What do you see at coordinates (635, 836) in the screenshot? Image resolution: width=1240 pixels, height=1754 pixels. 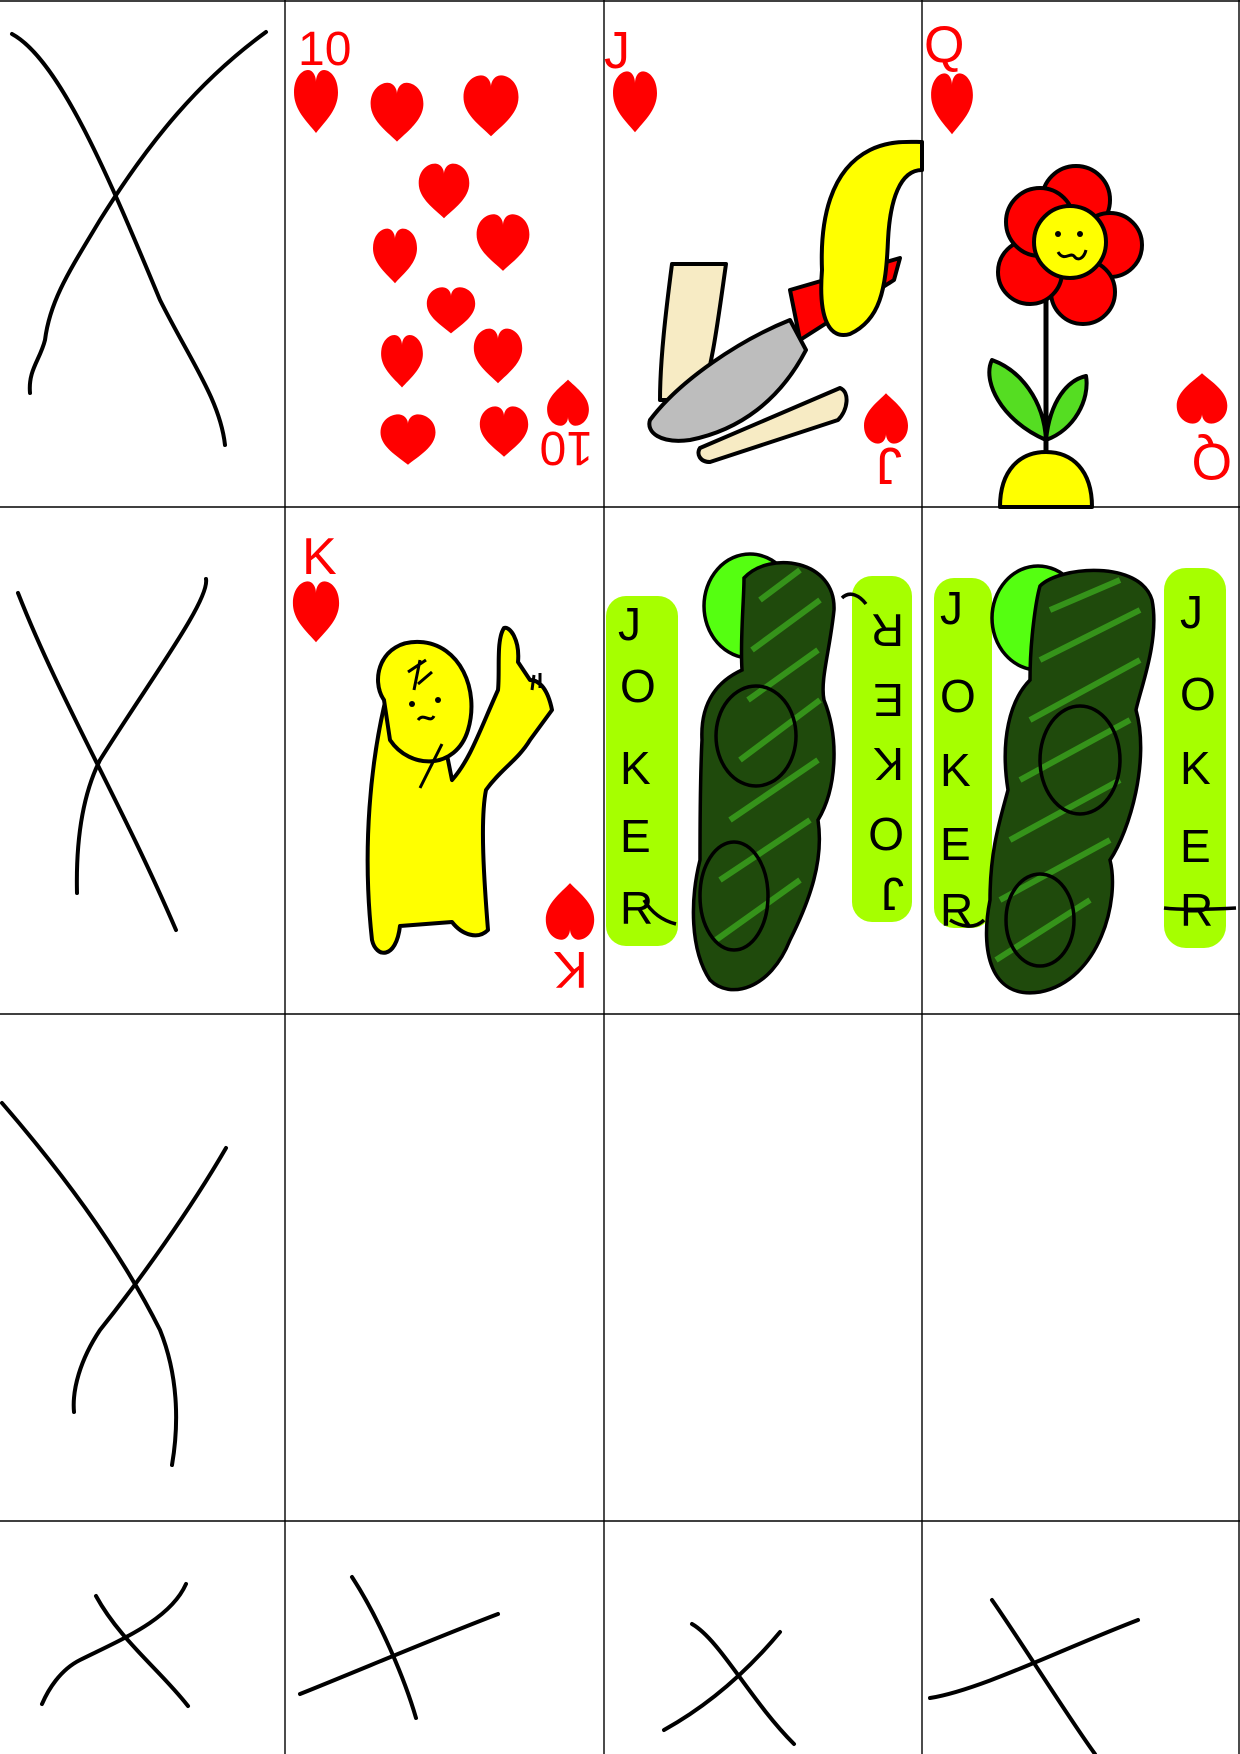 I see `joker-1-letter-e: E` at bounding box center [635, 836].